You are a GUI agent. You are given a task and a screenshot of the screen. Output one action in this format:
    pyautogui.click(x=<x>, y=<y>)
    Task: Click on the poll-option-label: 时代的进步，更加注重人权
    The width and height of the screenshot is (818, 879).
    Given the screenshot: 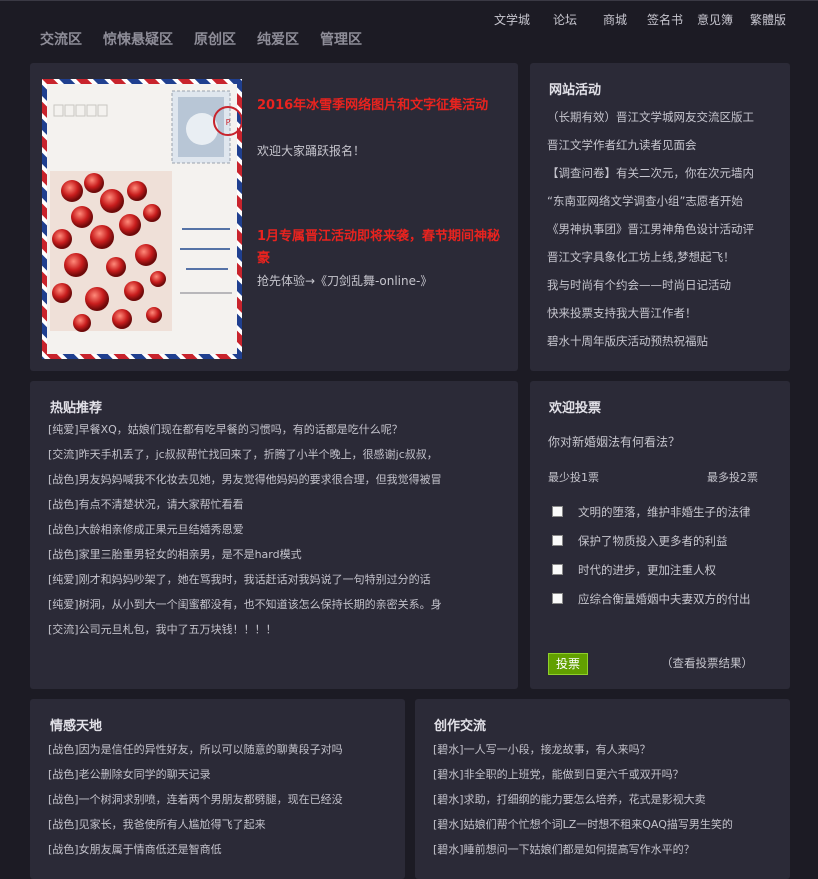 What is the action you would take?
    pyautogui.click(x=647, y=570)
    